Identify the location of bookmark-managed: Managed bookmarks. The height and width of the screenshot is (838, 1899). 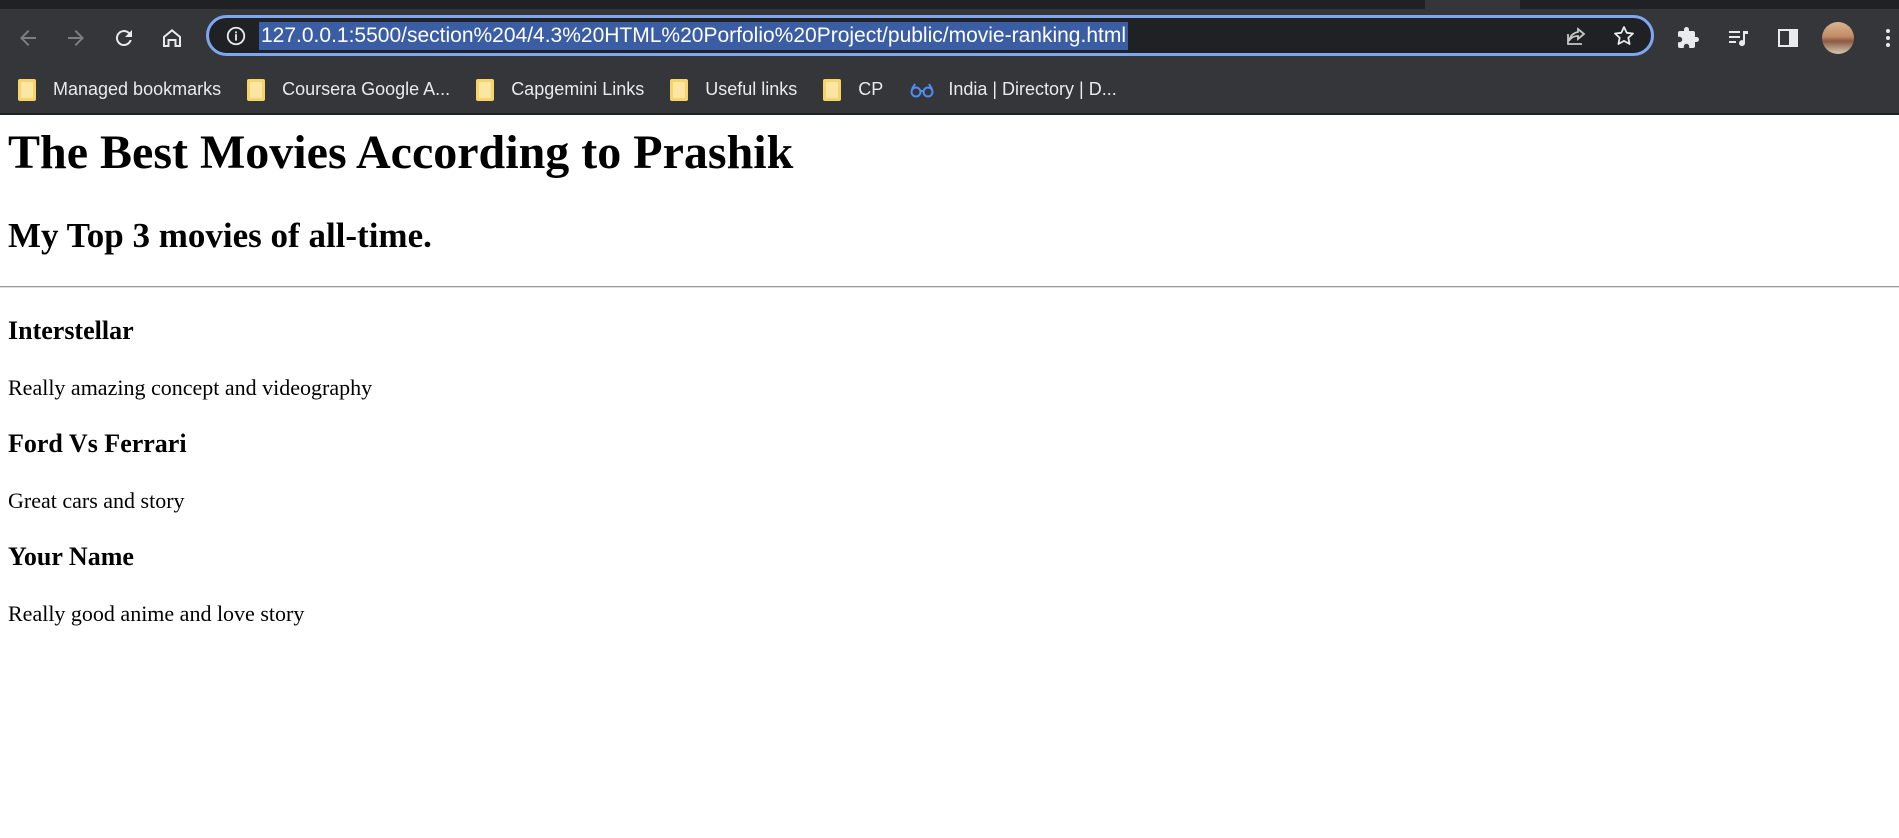
(120, 89).